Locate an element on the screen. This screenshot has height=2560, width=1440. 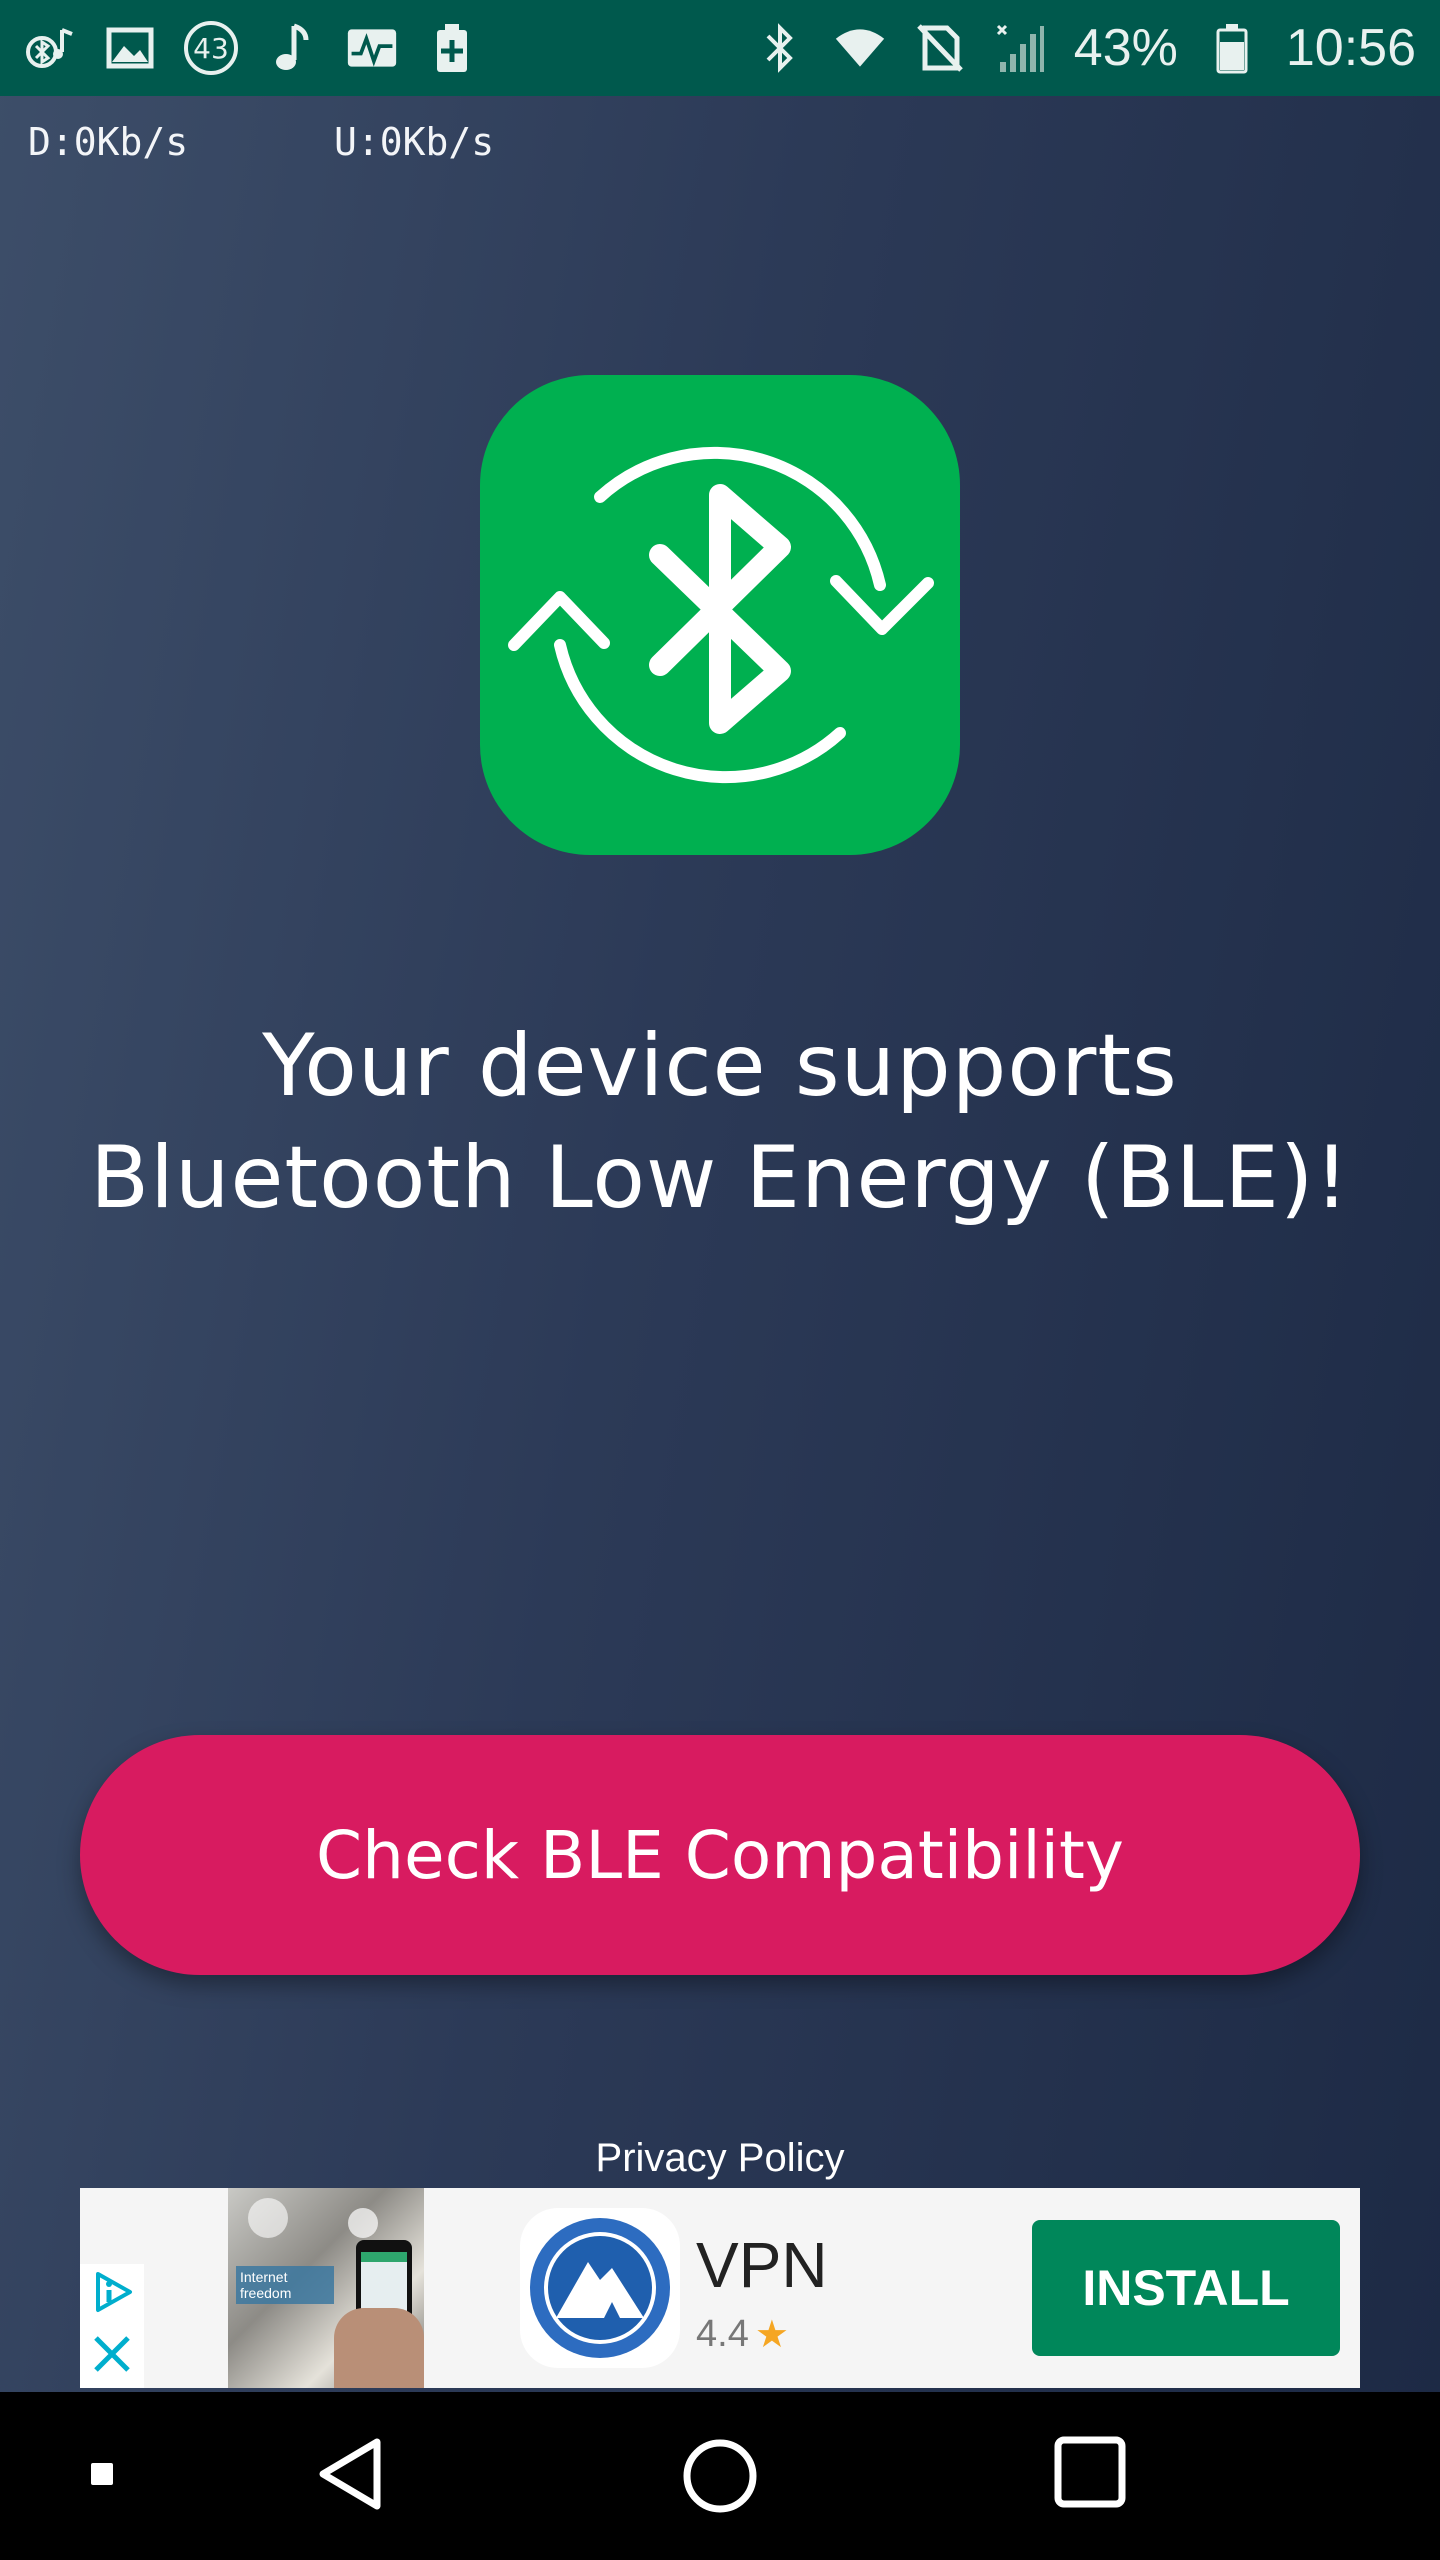
dock-button is located at coordinates (102, 2474).